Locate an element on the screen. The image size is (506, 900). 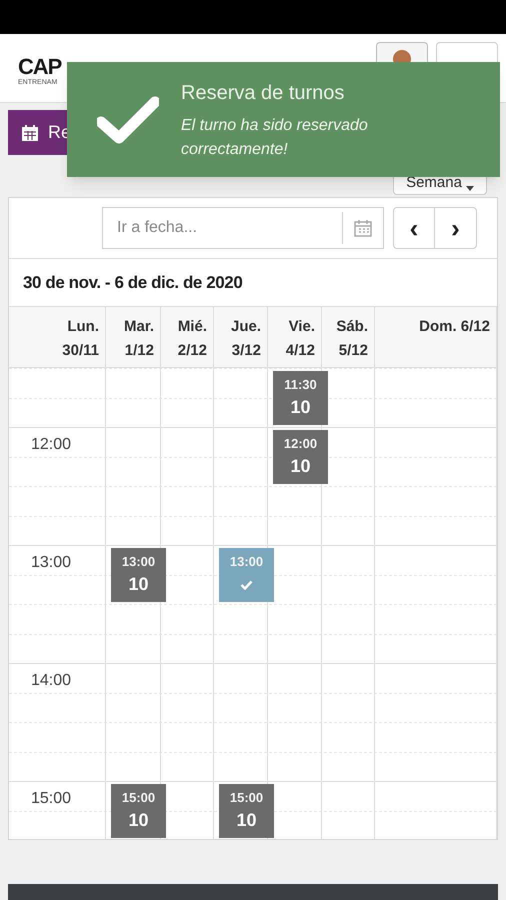
next-button: › is located at coordinates (455, 228).